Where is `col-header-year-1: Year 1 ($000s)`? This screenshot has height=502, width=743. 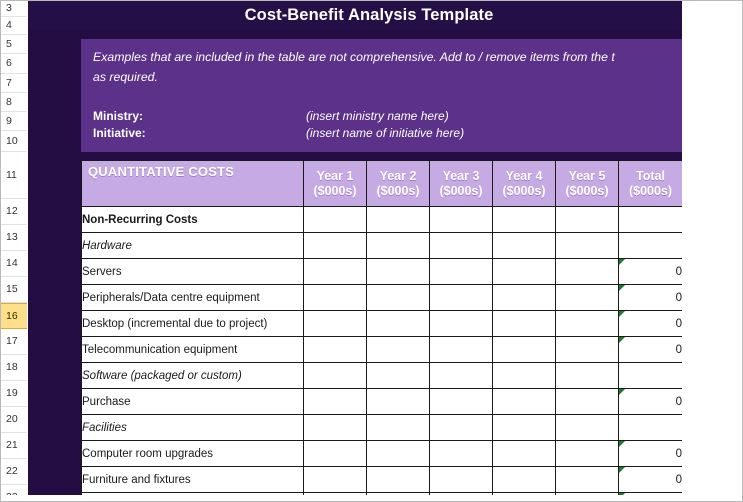
col-header-year-1: Year 1 ($000s) is located at coordinates (335, 183).